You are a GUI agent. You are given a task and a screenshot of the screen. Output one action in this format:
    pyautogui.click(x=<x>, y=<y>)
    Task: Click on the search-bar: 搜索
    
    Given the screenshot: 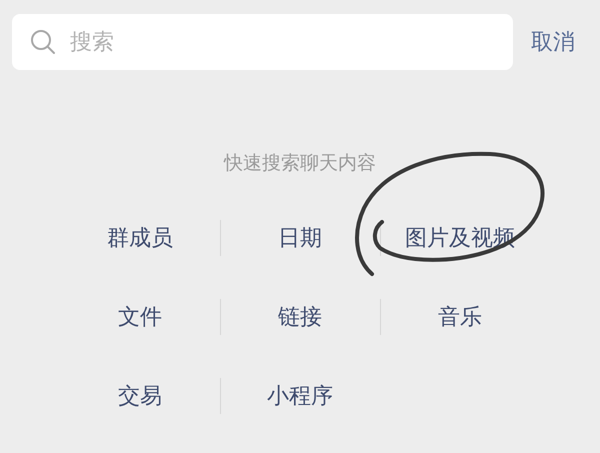 What is the action you would take?
    pyautogui.click(x=262, y=42)
    